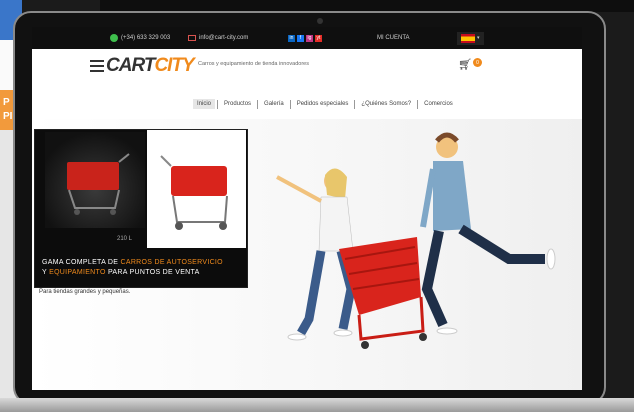  I want to click on nav-item-pedidos-especiales: Pedidos especiales, so click(323, 104).